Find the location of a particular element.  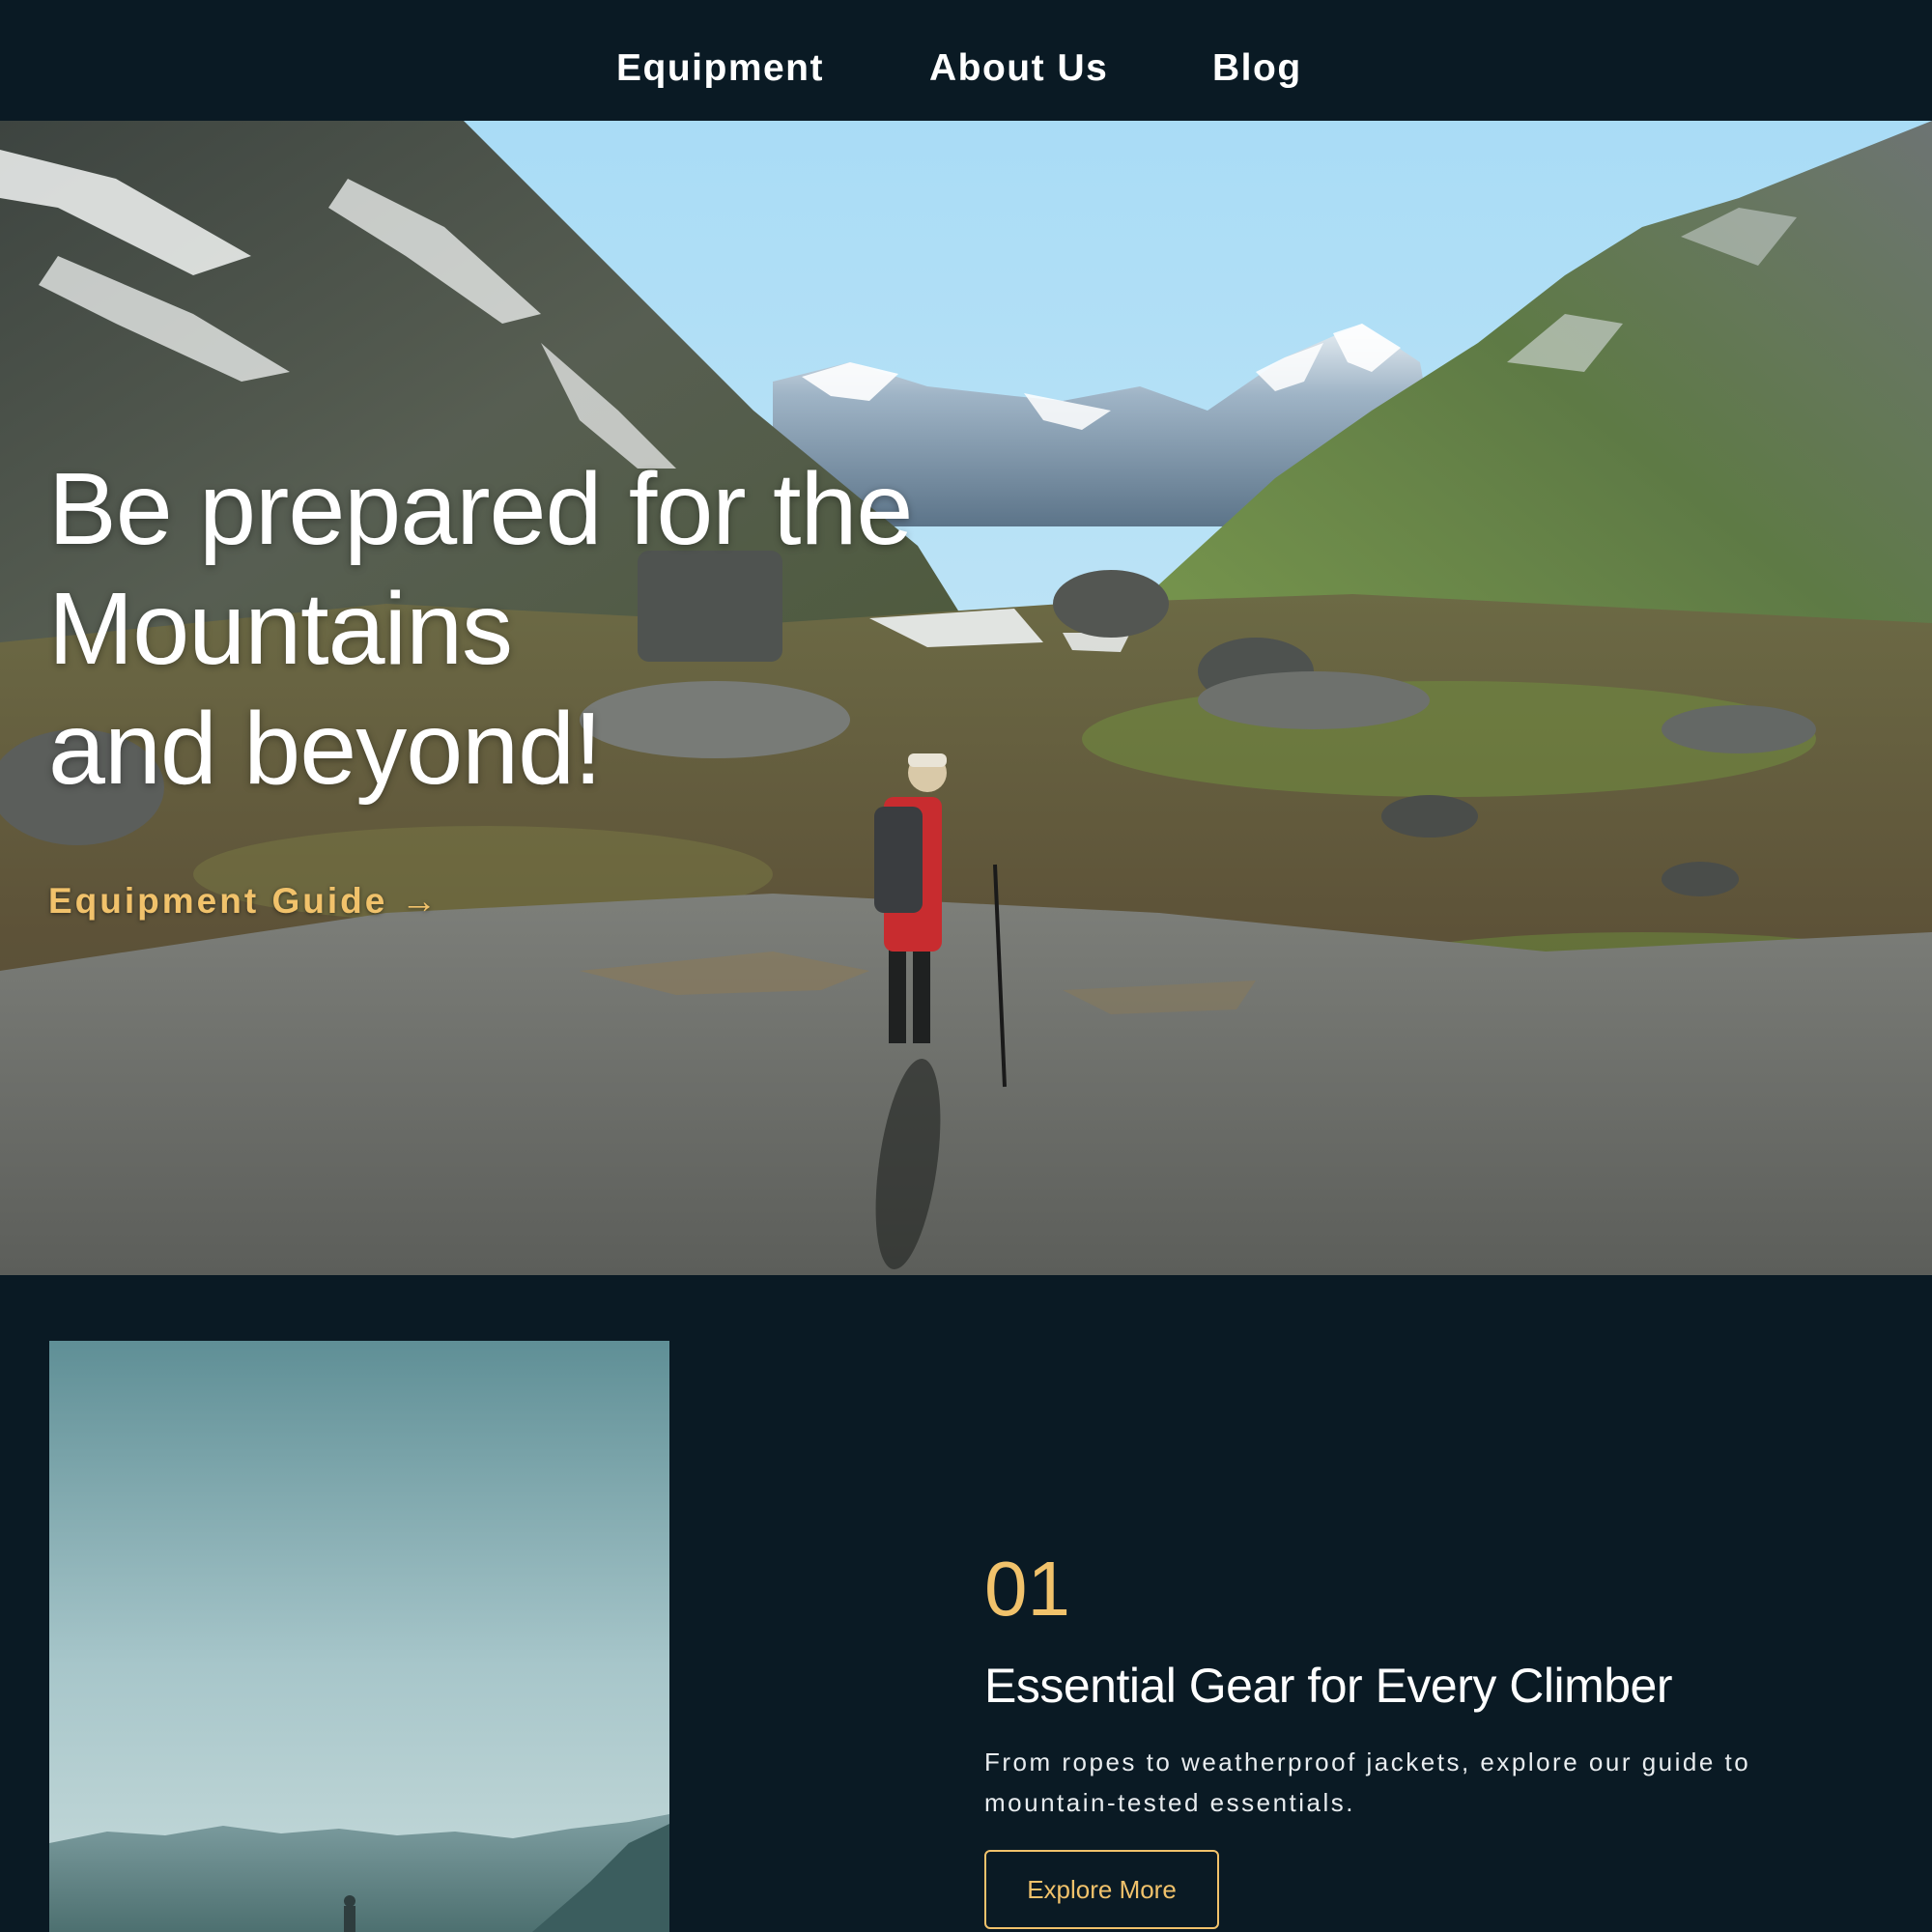

arrow-right-icon: → is located at coordinates (420, 901).